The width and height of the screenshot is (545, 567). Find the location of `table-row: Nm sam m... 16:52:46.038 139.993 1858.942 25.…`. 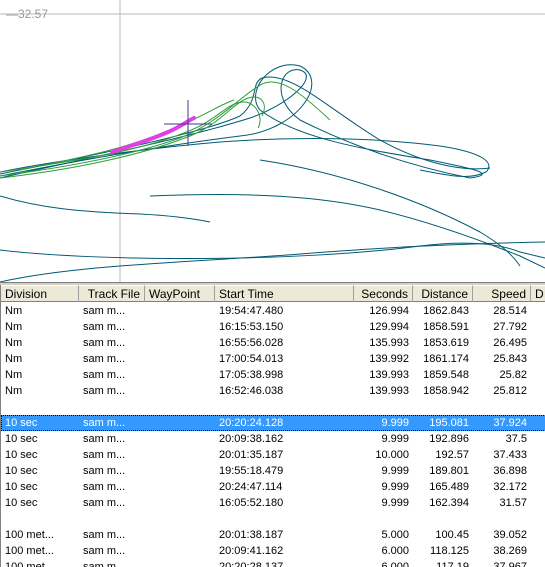

table-row: Nm sam m... 16:52:46.038 139.993 1858.942 25.… is located at coordinates (273, 391).